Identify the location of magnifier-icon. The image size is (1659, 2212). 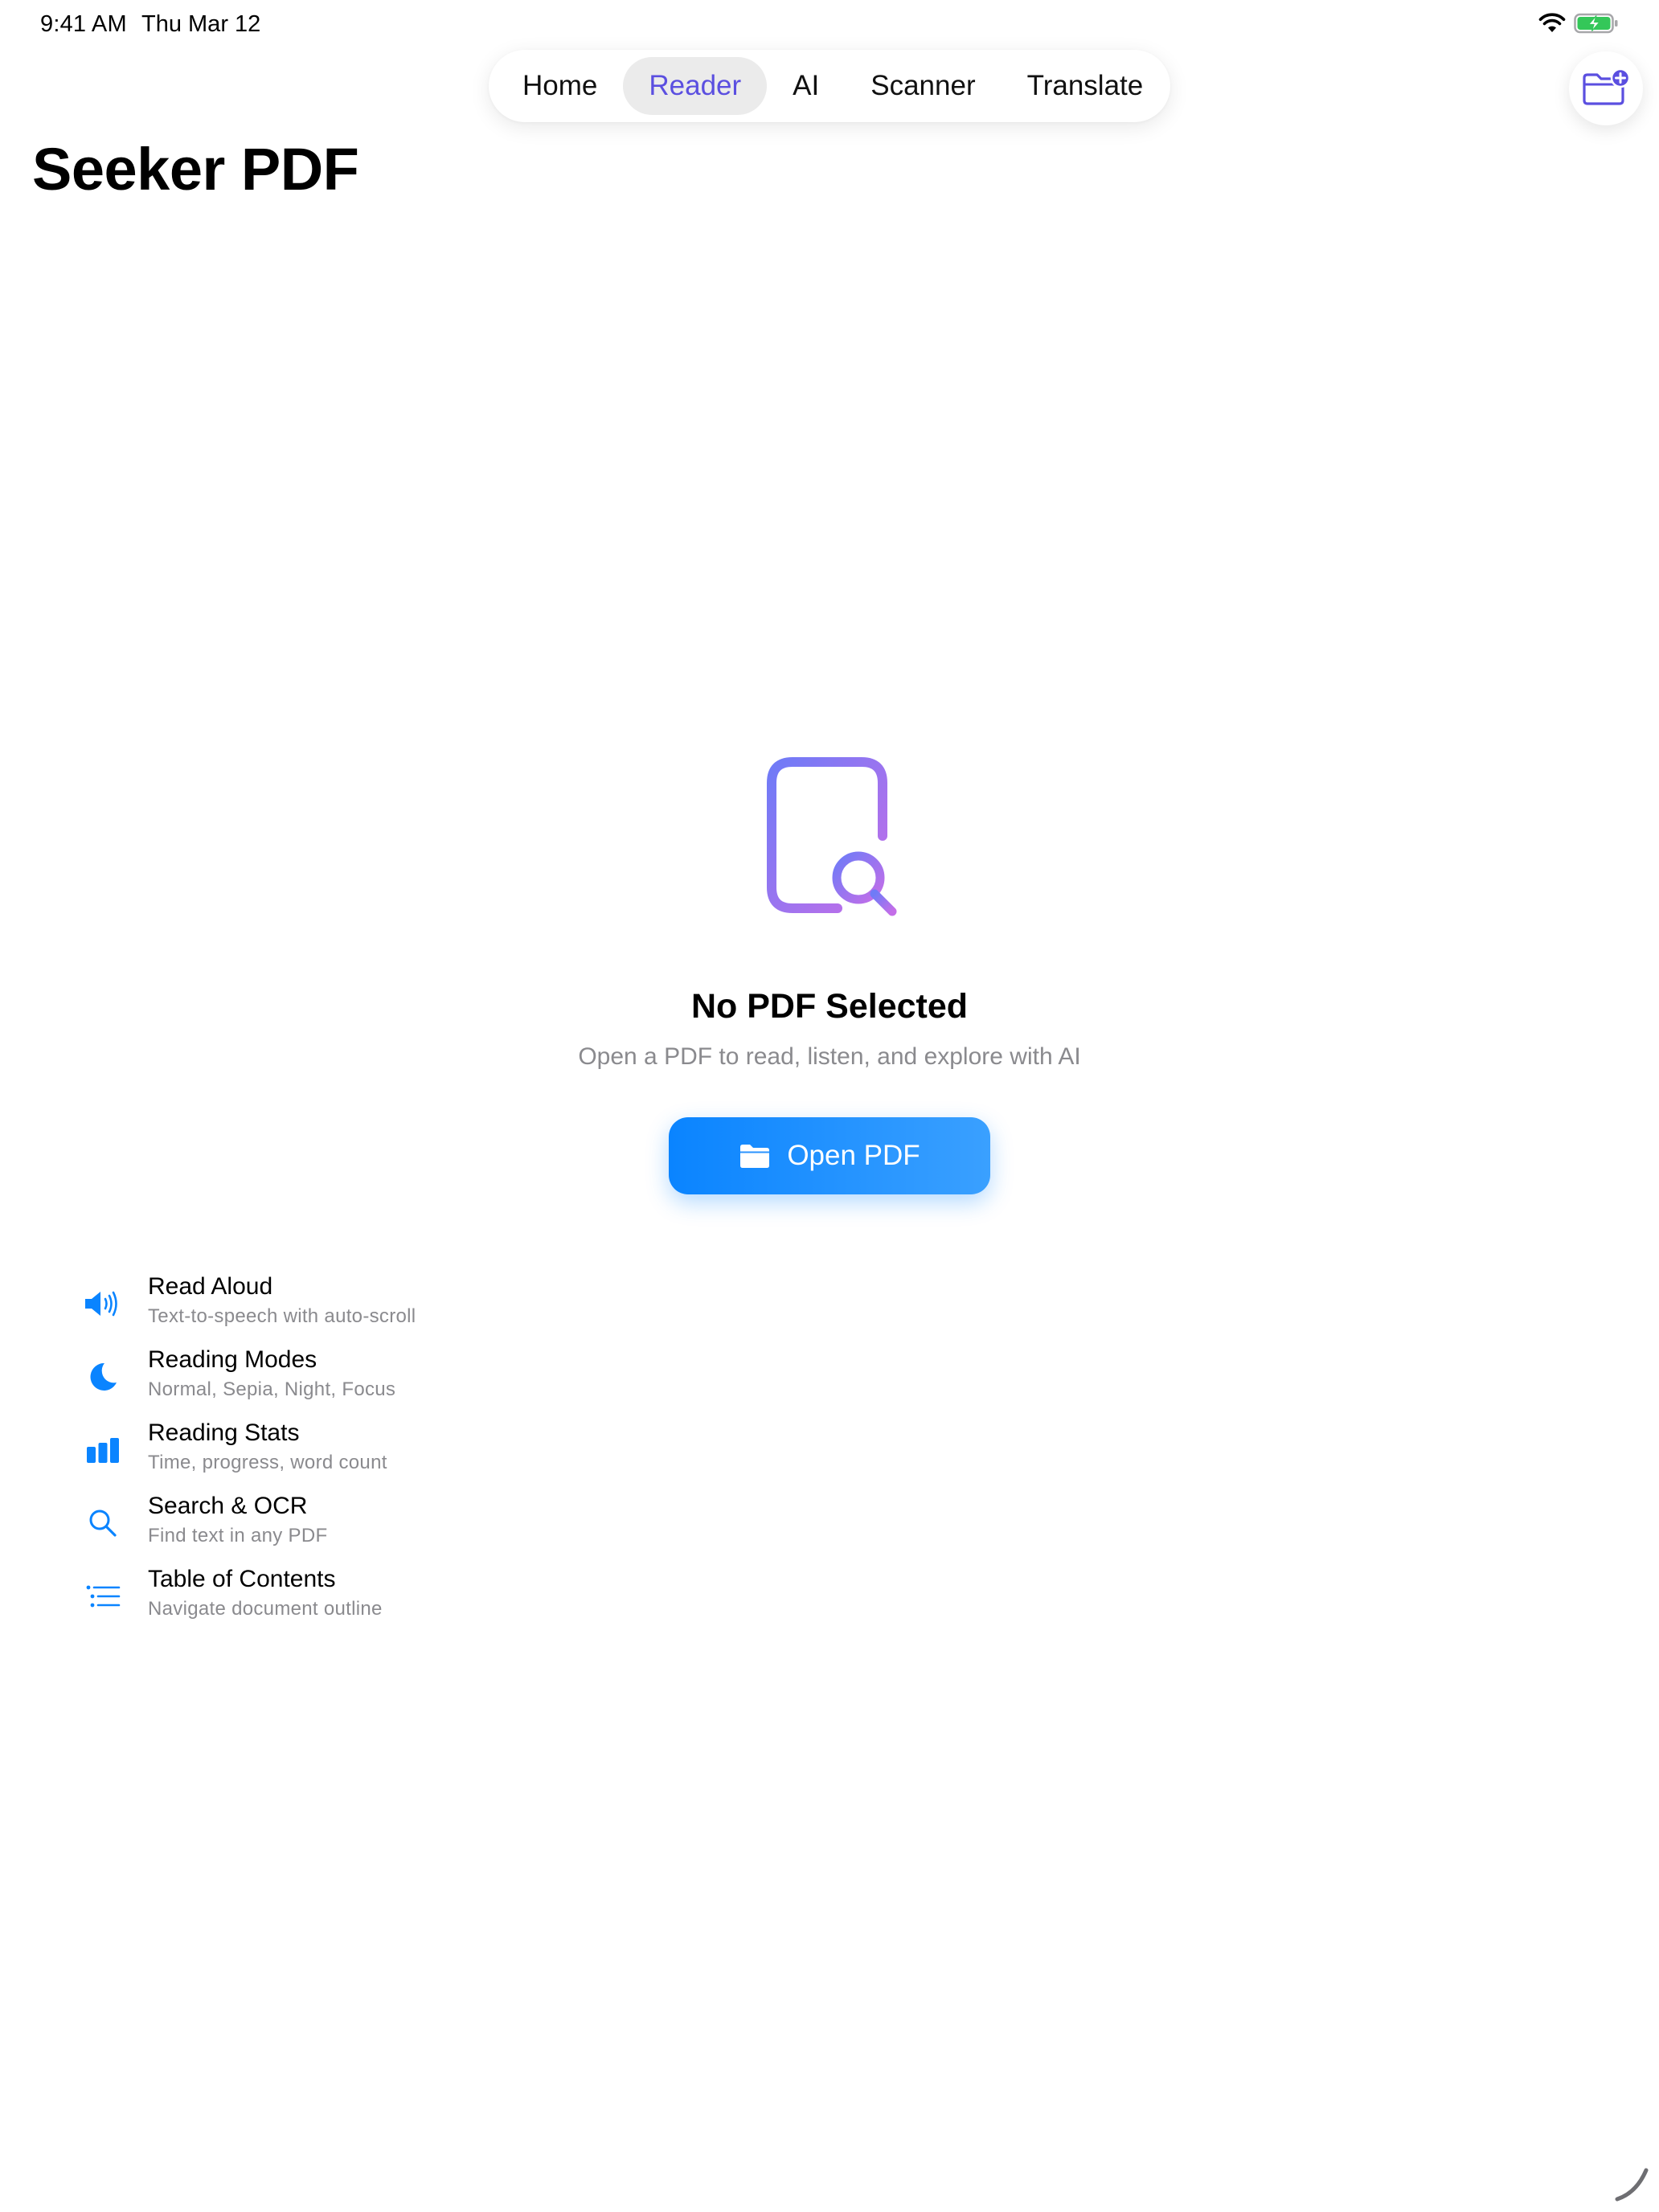
(103, 1523).